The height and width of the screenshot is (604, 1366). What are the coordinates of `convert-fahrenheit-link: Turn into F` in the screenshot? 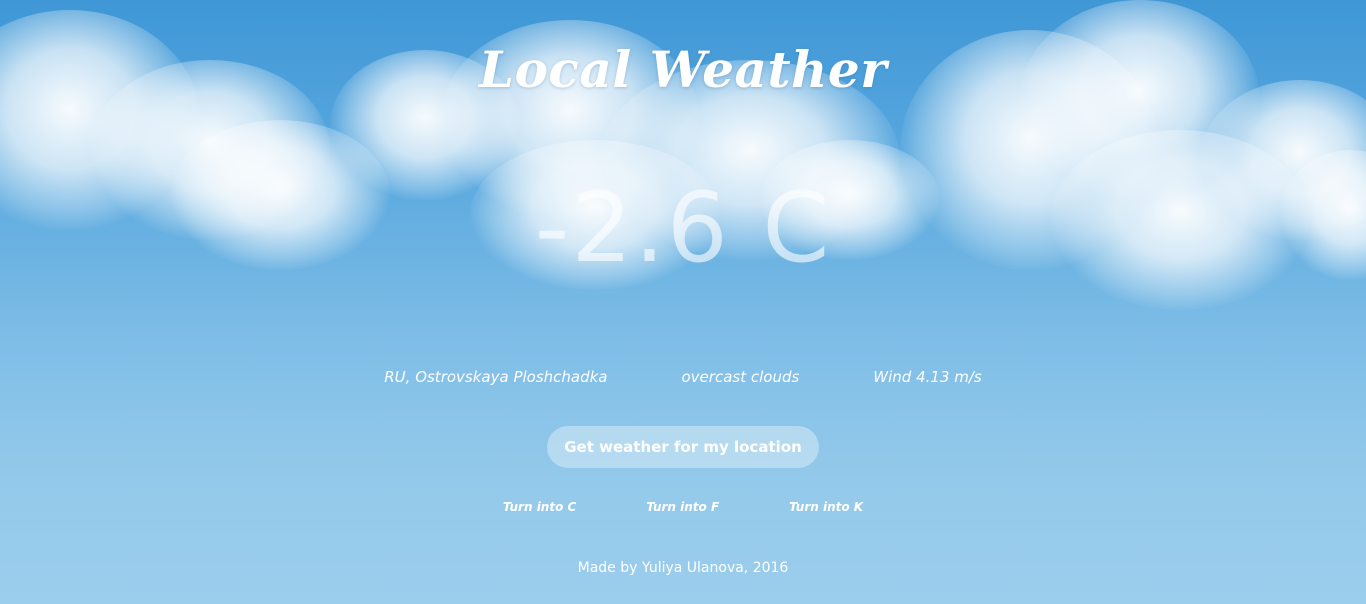 It's located at (682, 507).